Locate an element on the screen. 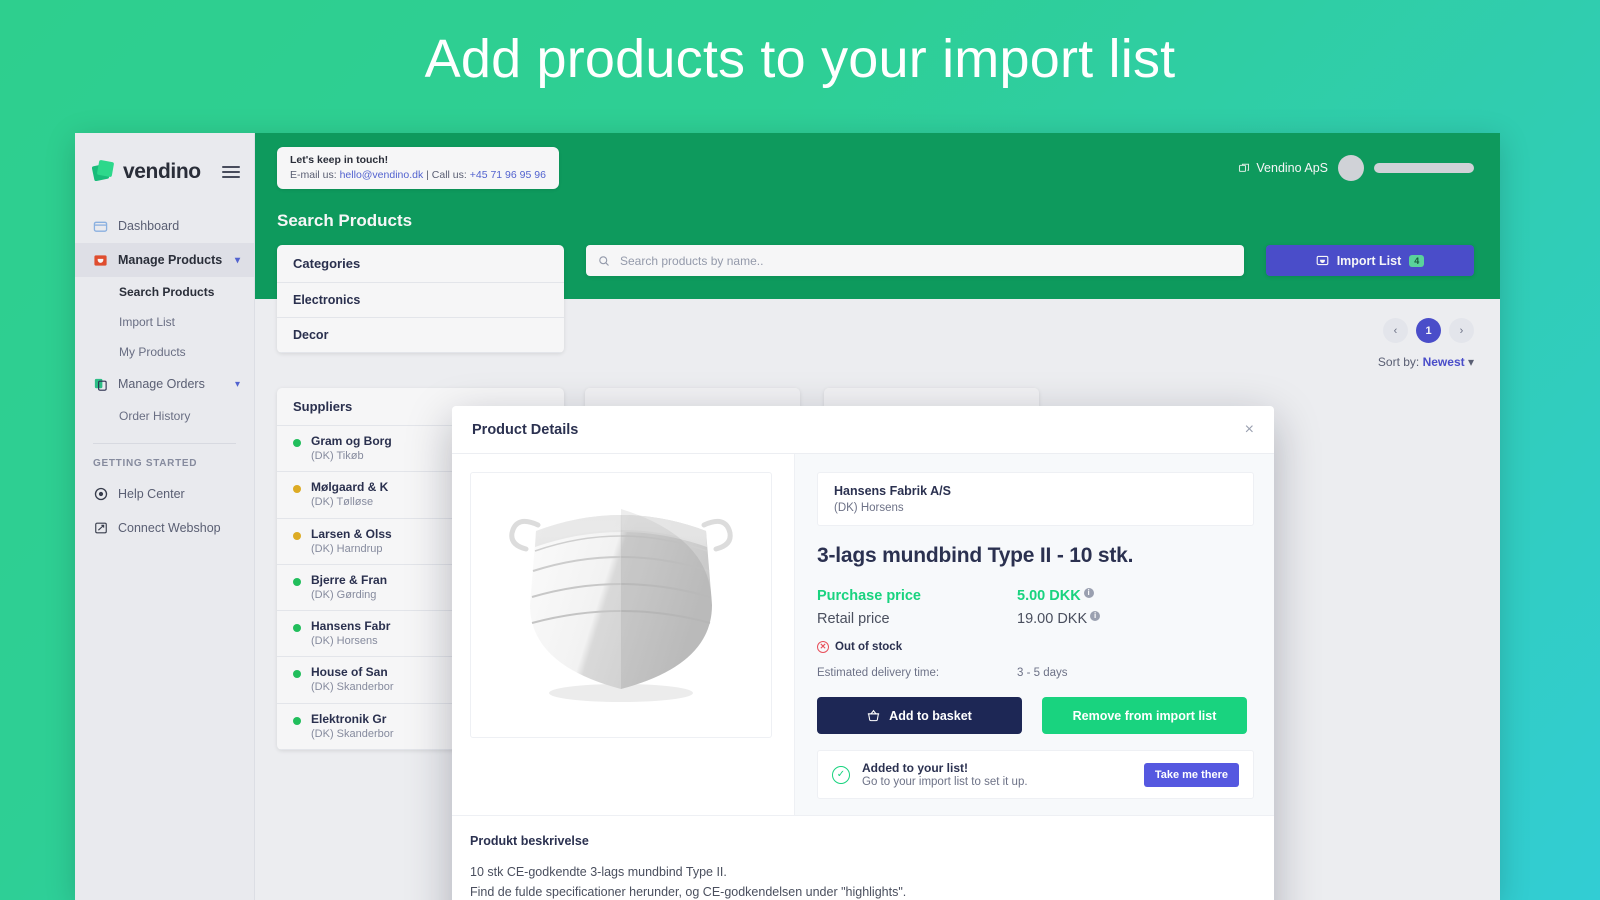  toast-title: Added to your list! is located at coordinates (915, 768).